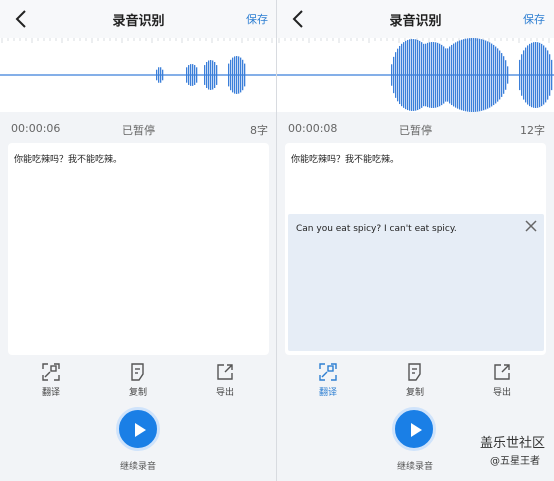 The height and width of the screenshot is (481, 554). Describe the element at coordinates (376, 229) in the screenshot. I see `translation-text: Can you eat spicy? I can't eat spicy.` at that location.